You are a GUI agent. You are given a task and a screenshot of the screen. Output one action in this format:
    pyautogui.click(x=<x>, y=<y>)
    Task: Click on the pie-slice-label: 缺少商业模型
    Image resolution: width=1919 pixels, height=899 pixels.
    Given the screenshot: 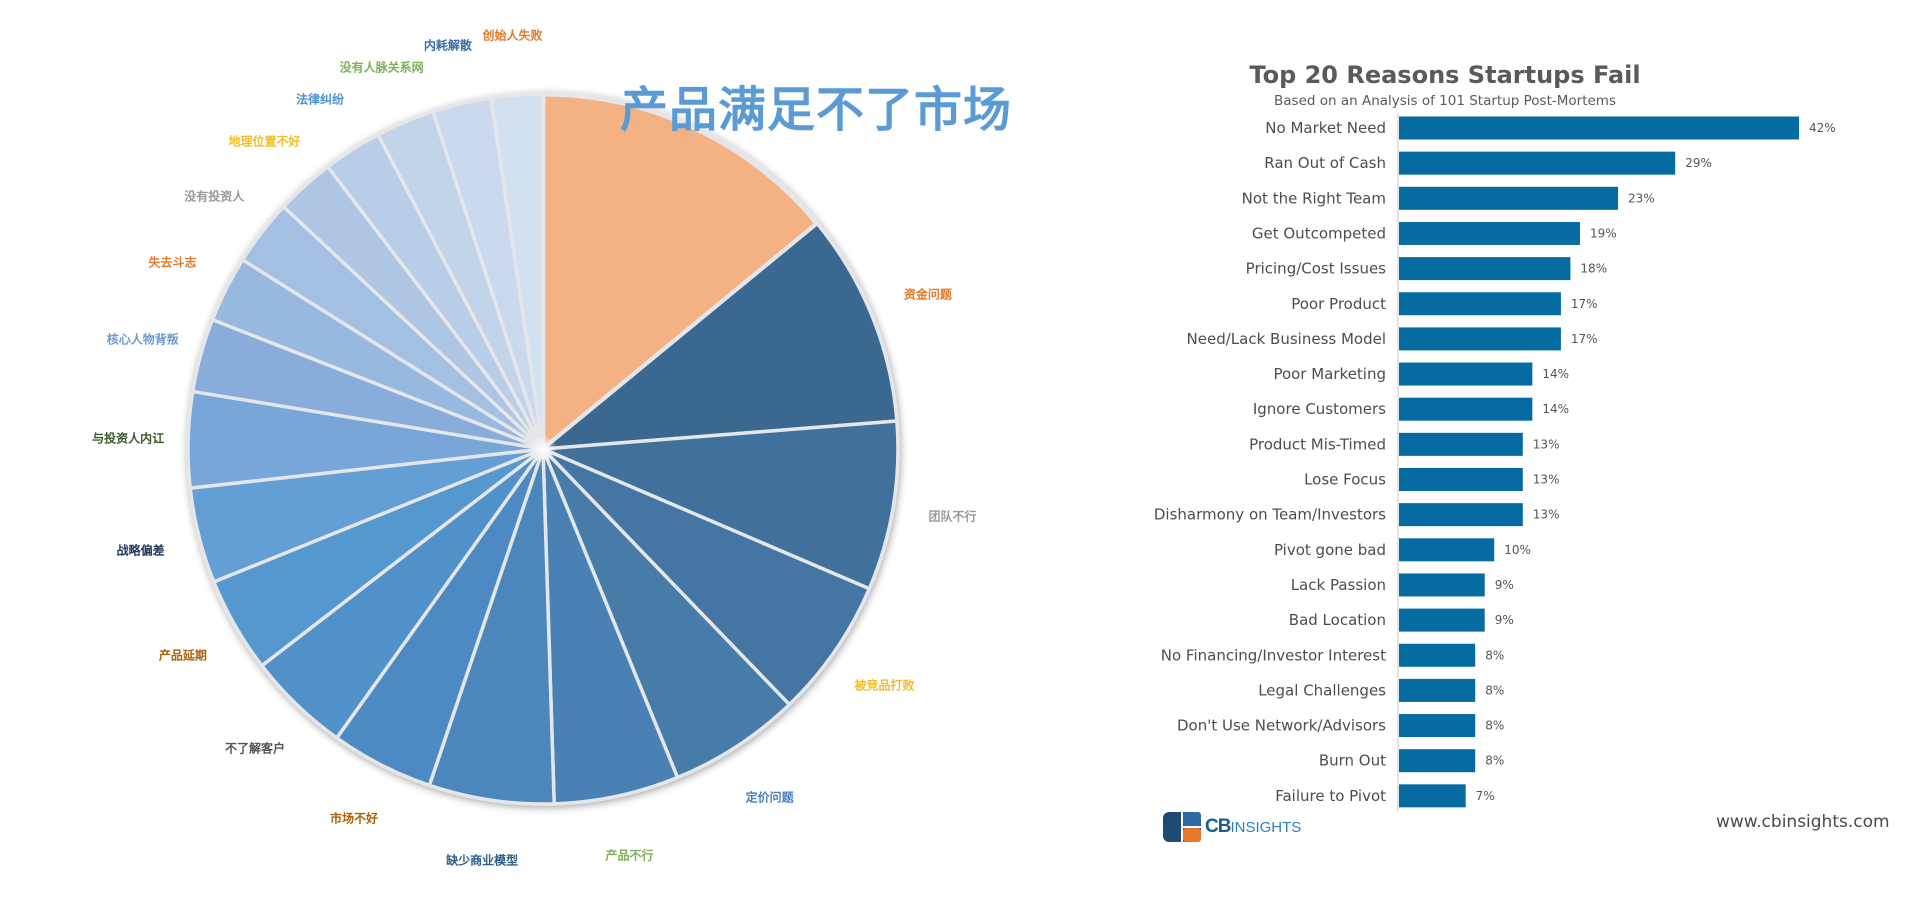 What is the action you would take?
    pyautogui.click(x=482, y=860)
    